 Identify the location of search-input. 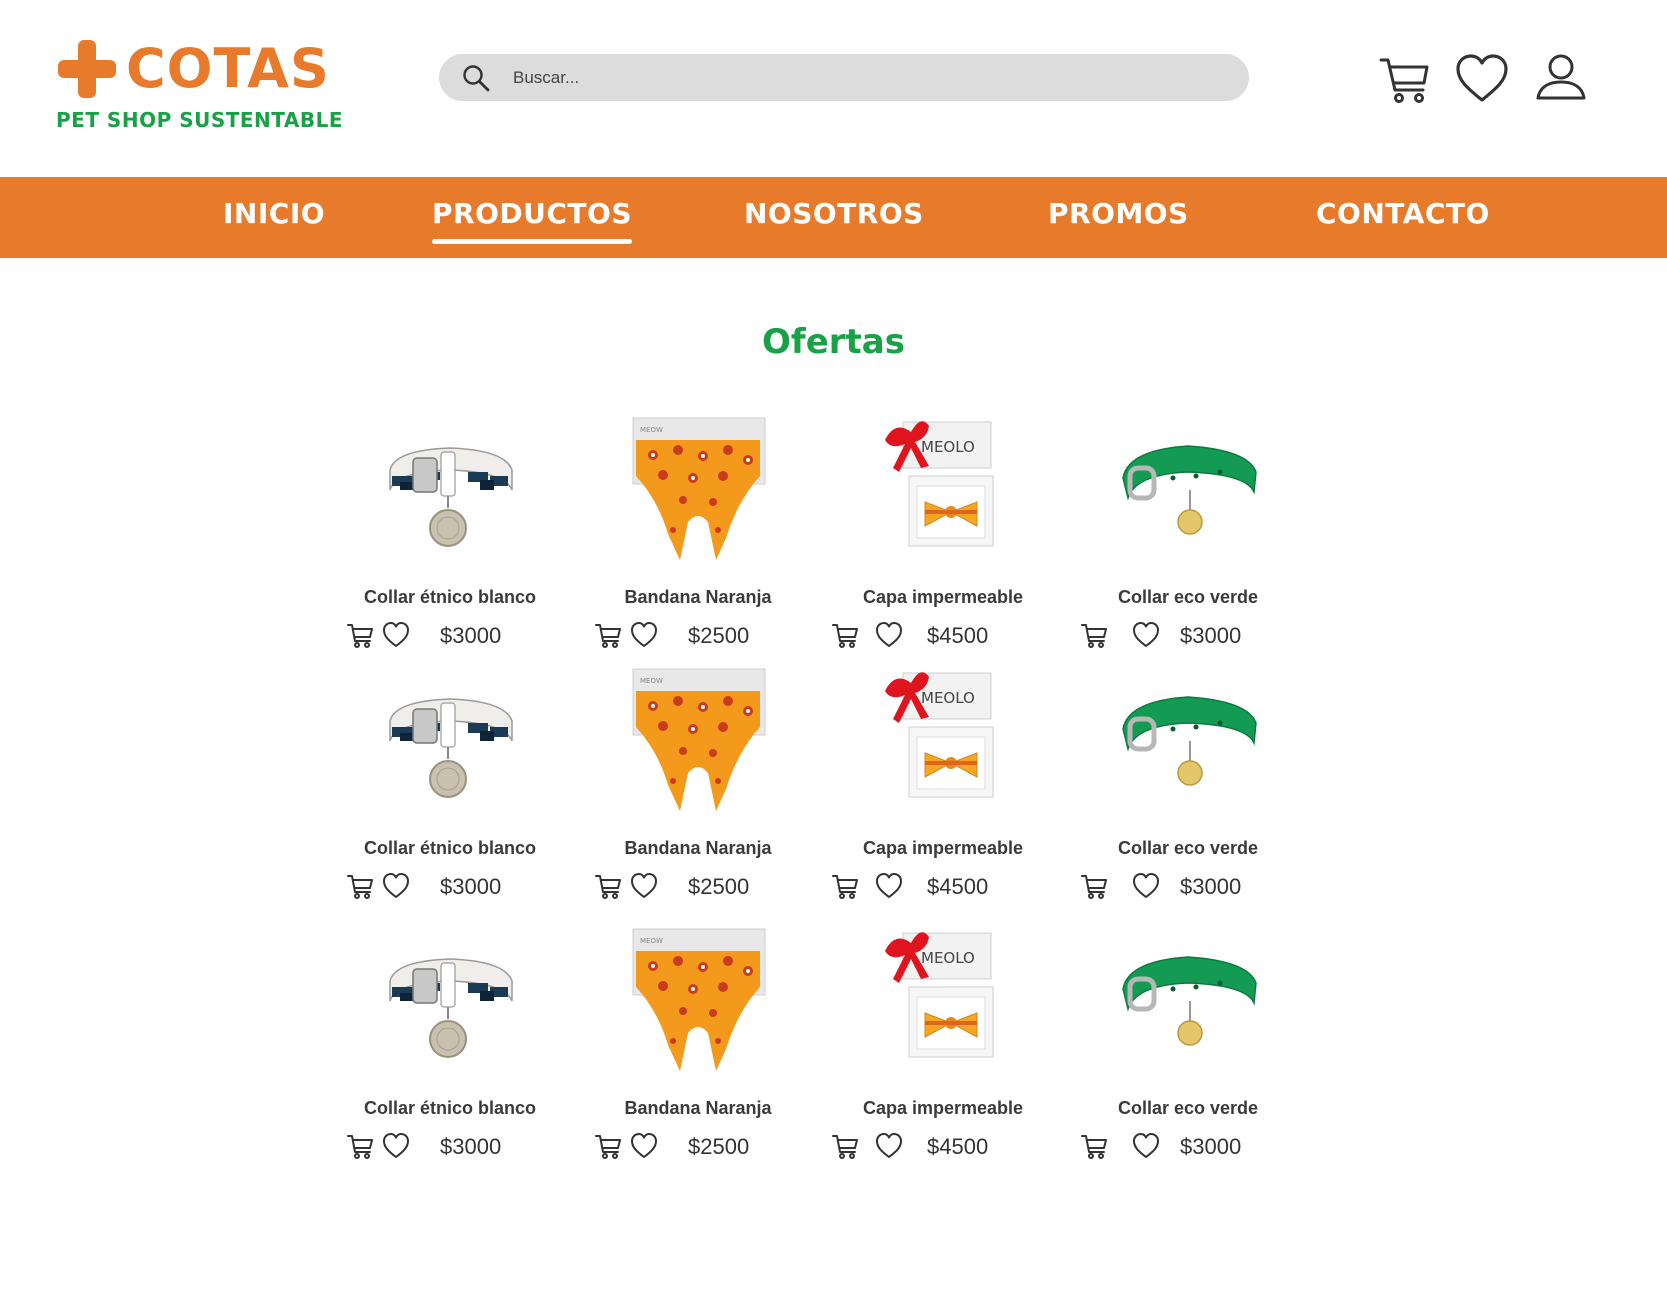
(863, 77).